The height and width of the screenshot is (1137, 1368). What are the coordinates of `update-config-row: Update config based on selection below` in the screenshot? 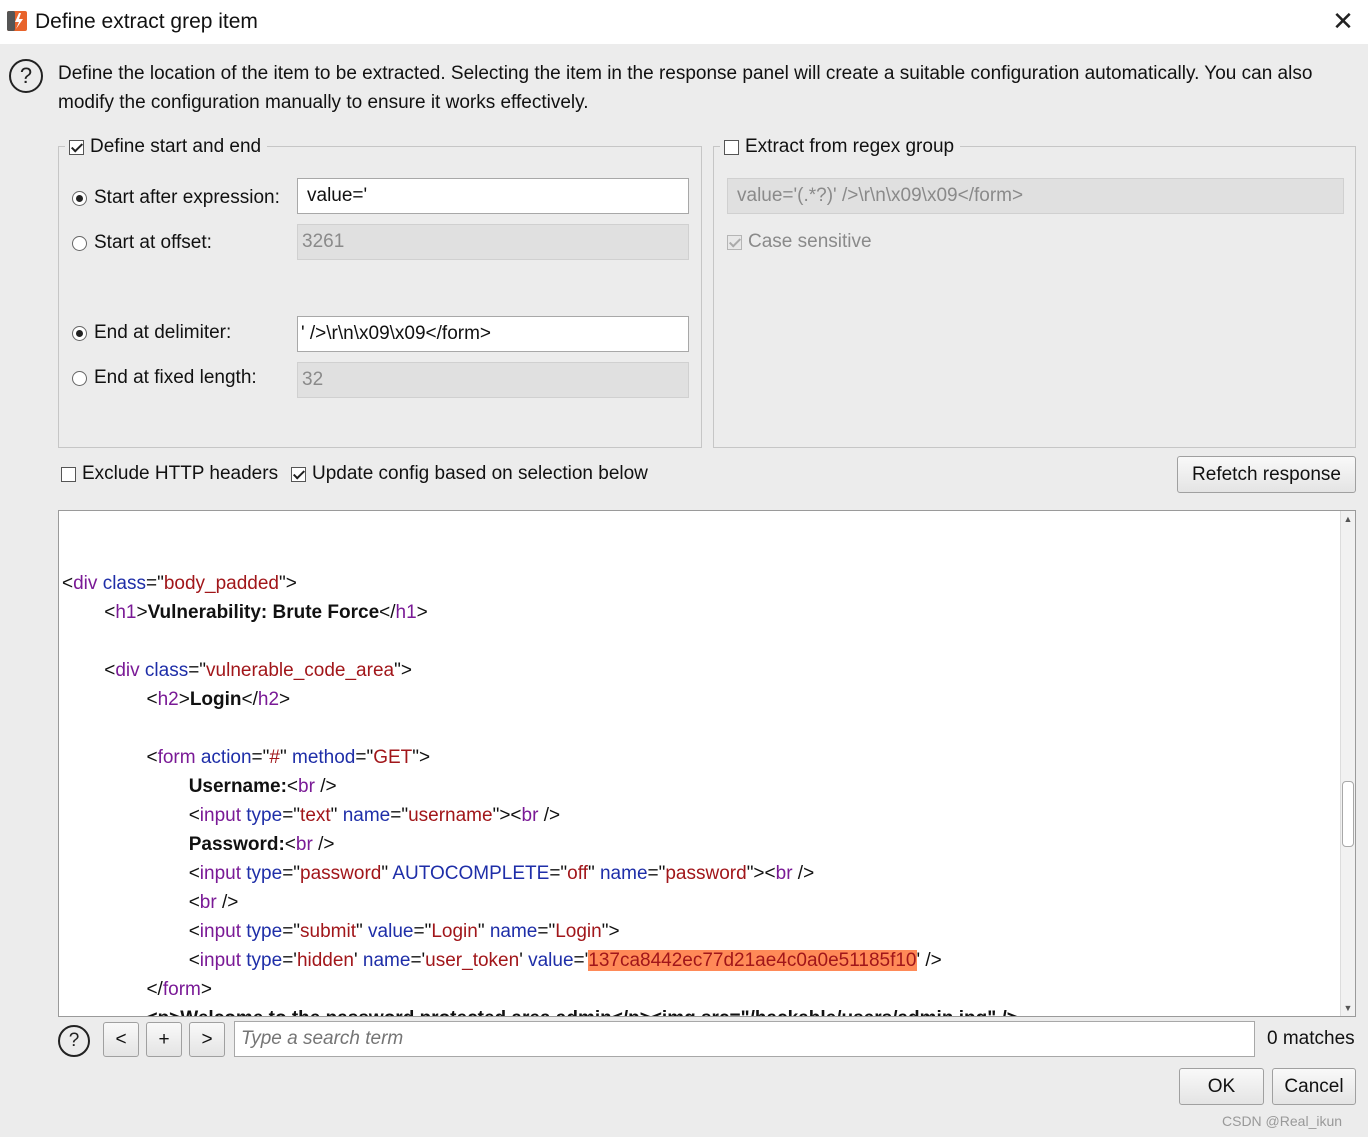 It's located at (469, 474).